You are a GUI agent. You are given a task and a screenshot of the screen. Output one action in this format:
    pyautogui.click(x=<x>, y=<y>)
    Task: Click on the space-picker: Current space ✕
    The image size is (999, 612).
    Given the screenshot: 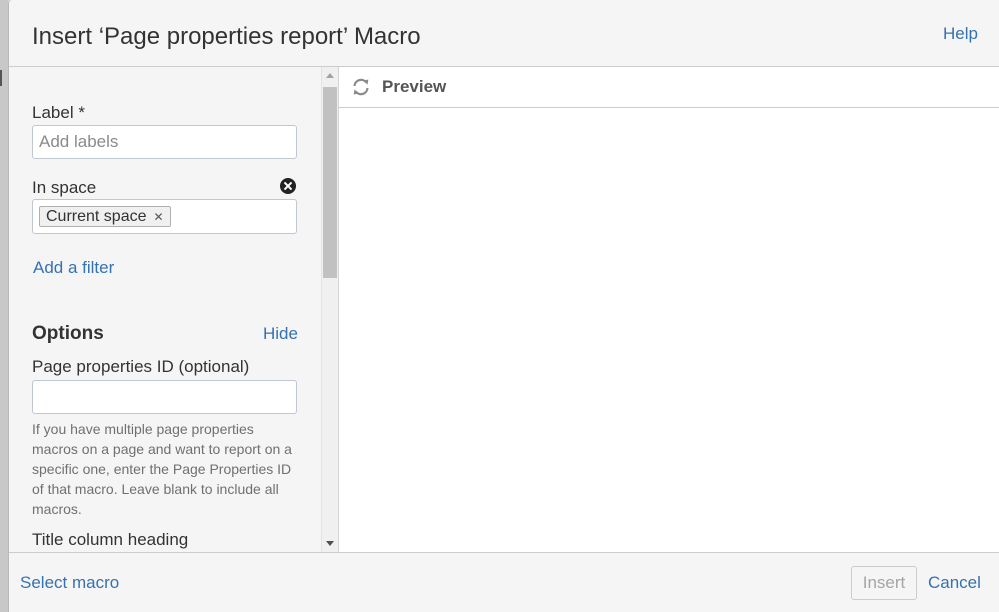 What is the action you would take?
    pyautogui.click(x=164, y=216)
    